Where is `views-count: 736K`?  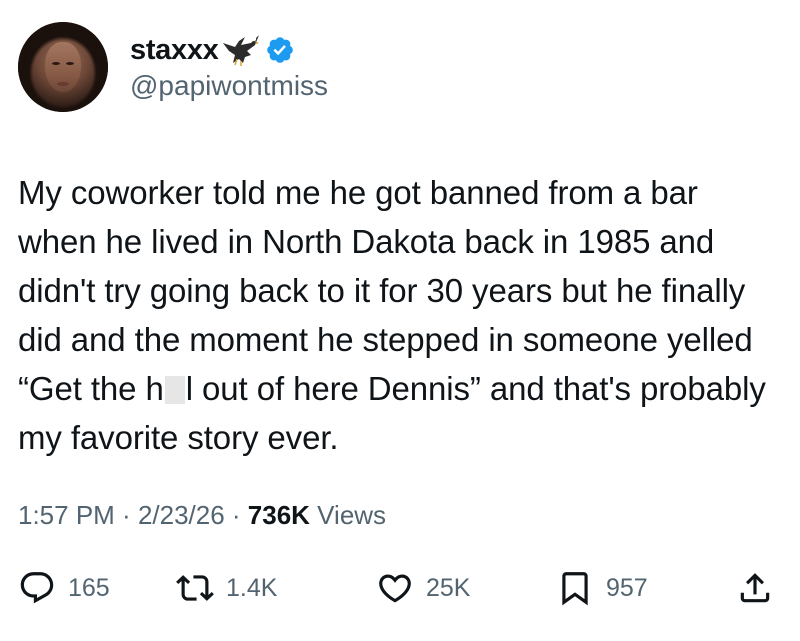 views-count: 736K is located at coordinates (279, 515).